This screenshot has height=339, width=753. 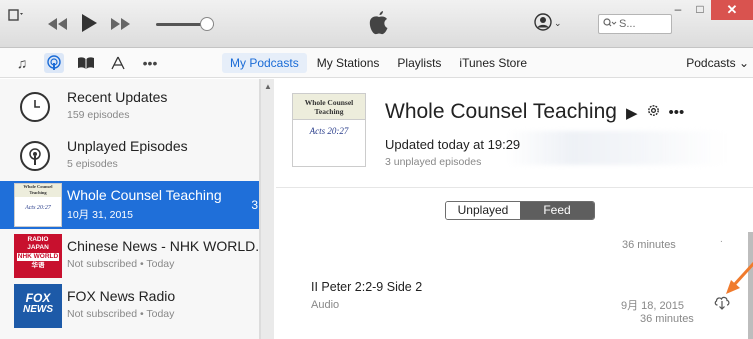 I want to click on title-actions: ▶ •••, so click(x=655, y=112).